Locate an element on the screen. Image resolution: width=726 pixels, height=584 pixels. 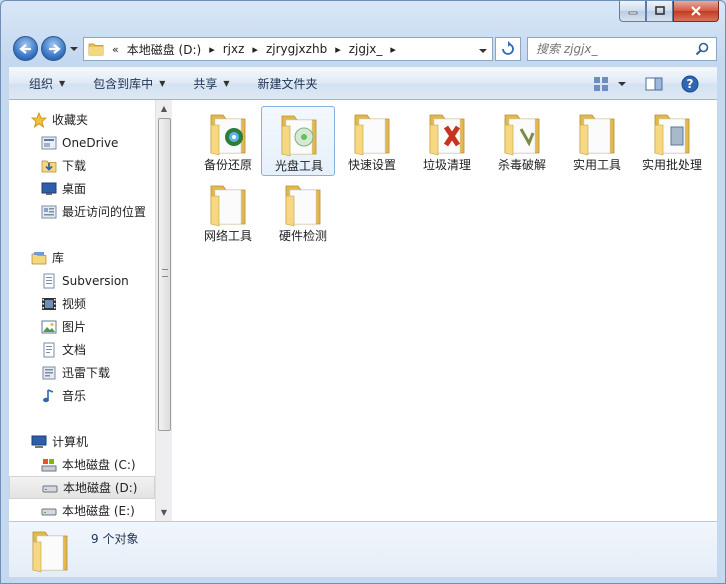
sidebar-item-drive-c: 本地磁盘 (C:) is located at coordinates (82, 464).